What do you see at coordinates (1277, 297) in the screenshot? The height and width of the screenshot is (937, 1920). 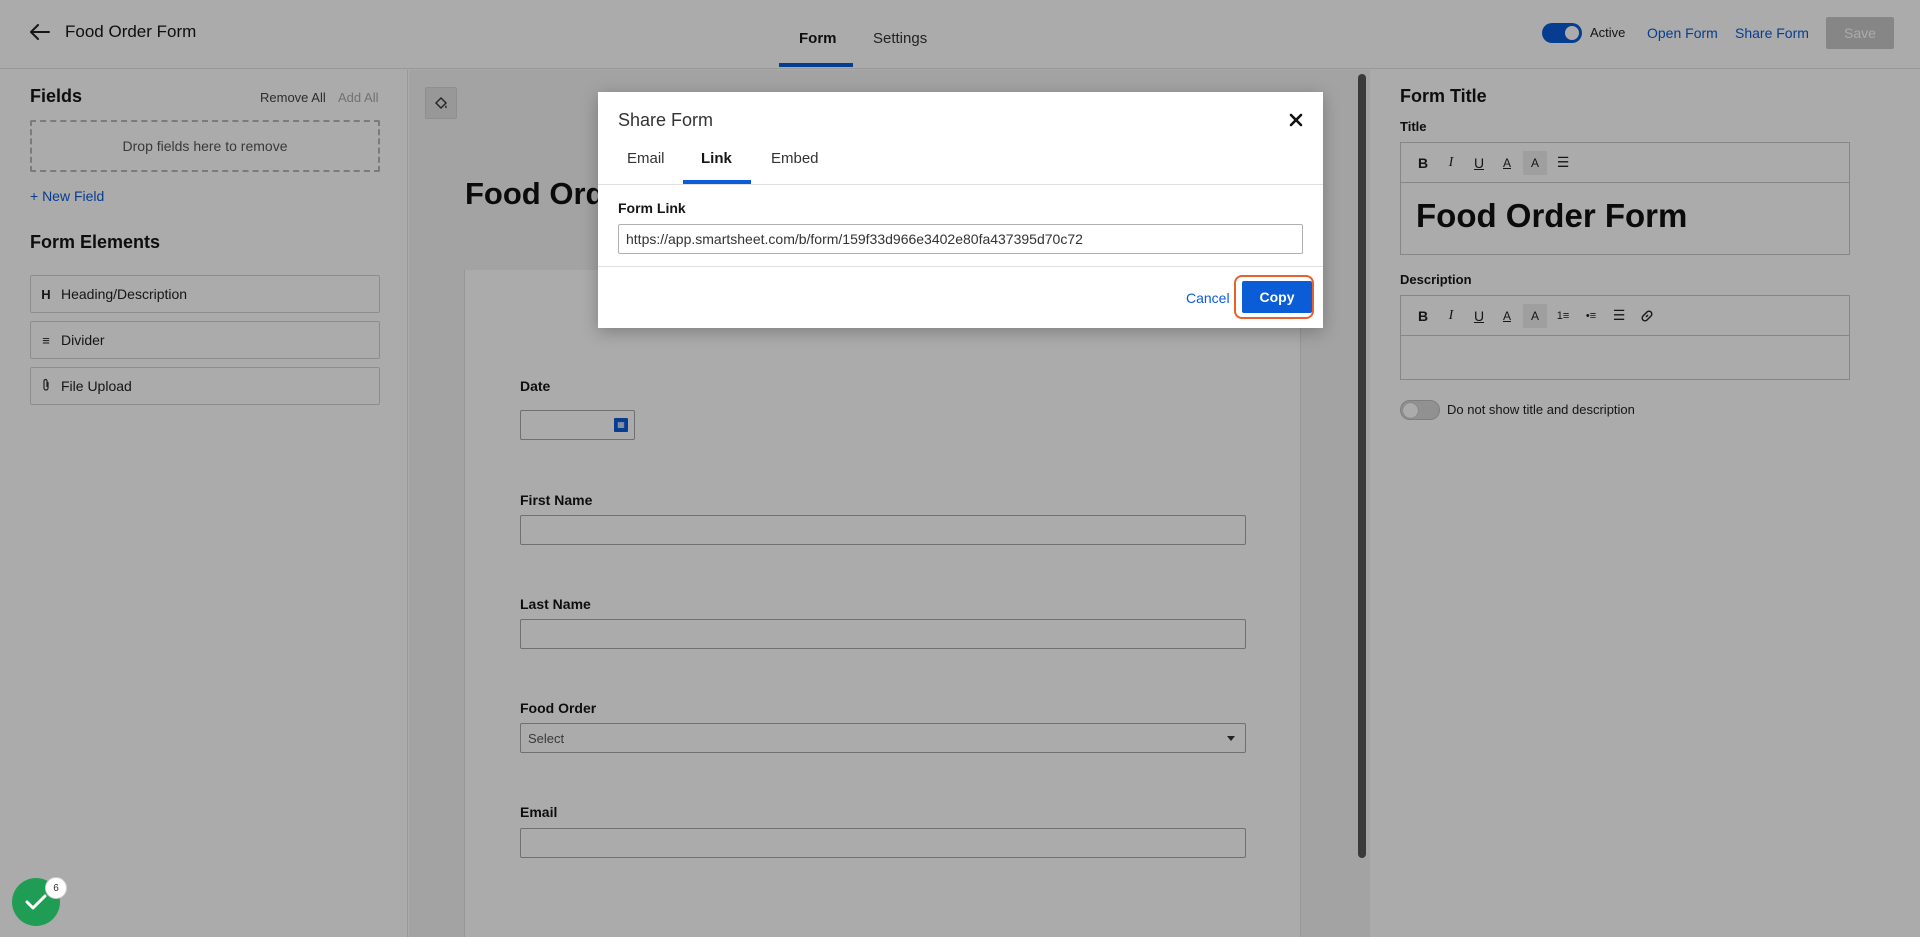 I see `copy-button: Copy` at bounding box center [1277, 297].